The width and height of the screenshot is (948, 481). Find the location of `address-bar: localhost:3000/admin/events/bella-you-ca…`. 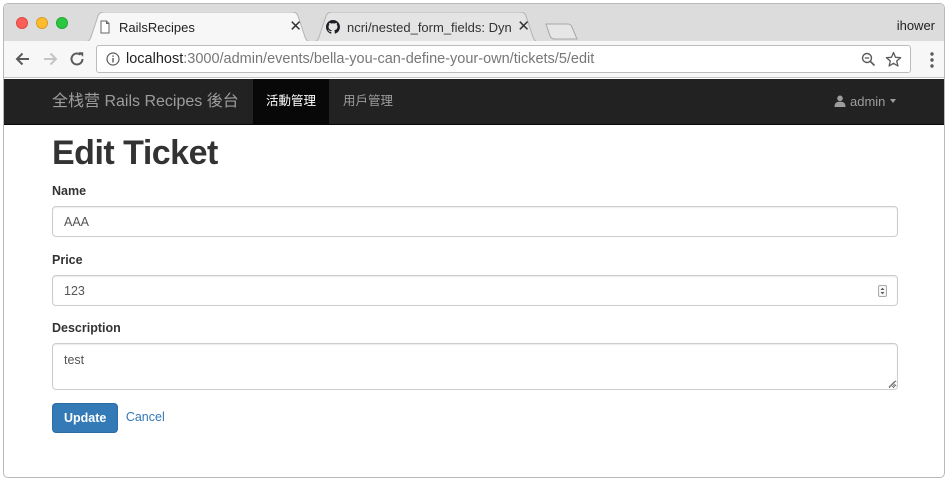

address-bar: localhost:3000/admin/events/bella-you-ca… is located at coordinates (503, 59).